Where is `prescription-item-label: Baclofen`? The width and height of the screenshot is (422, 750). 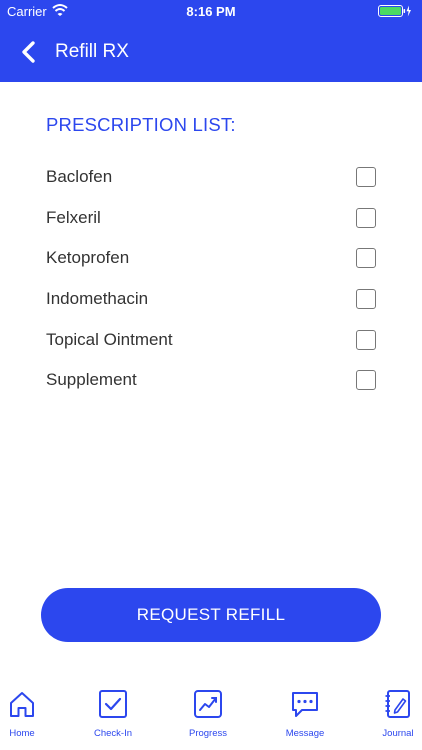
prescription-item-label: Baclofen is located at coordinates (79, 176).